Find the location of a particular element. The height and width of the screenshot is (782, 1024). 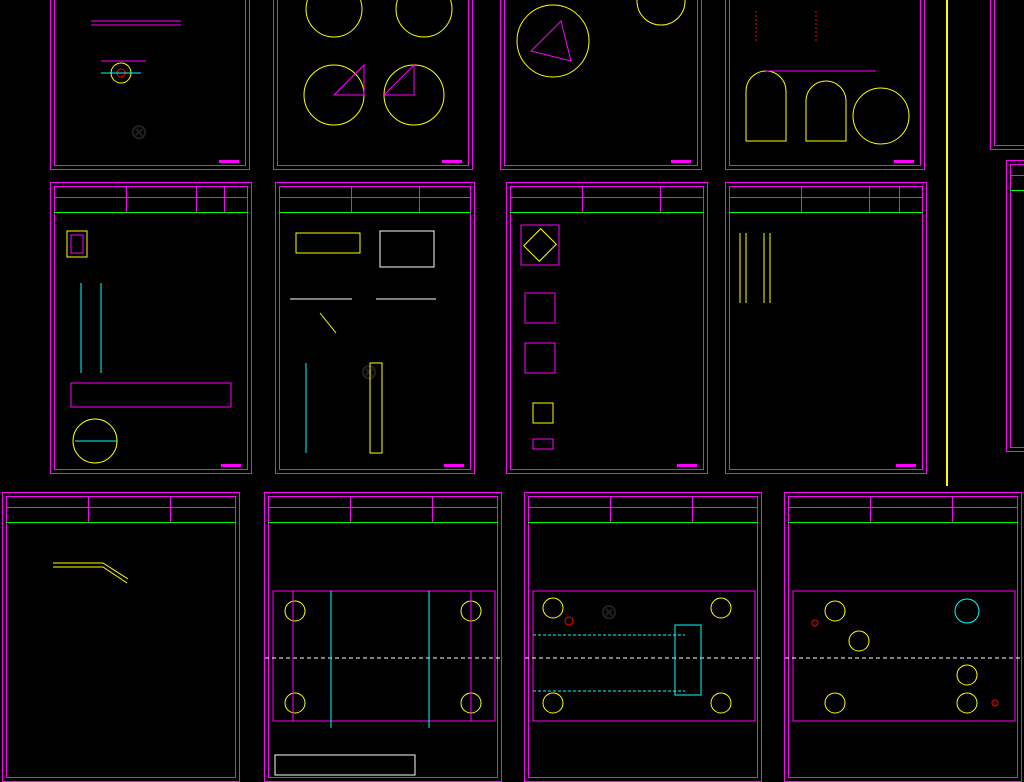

sheet-4-stamp is located at coordinates (904, 161).